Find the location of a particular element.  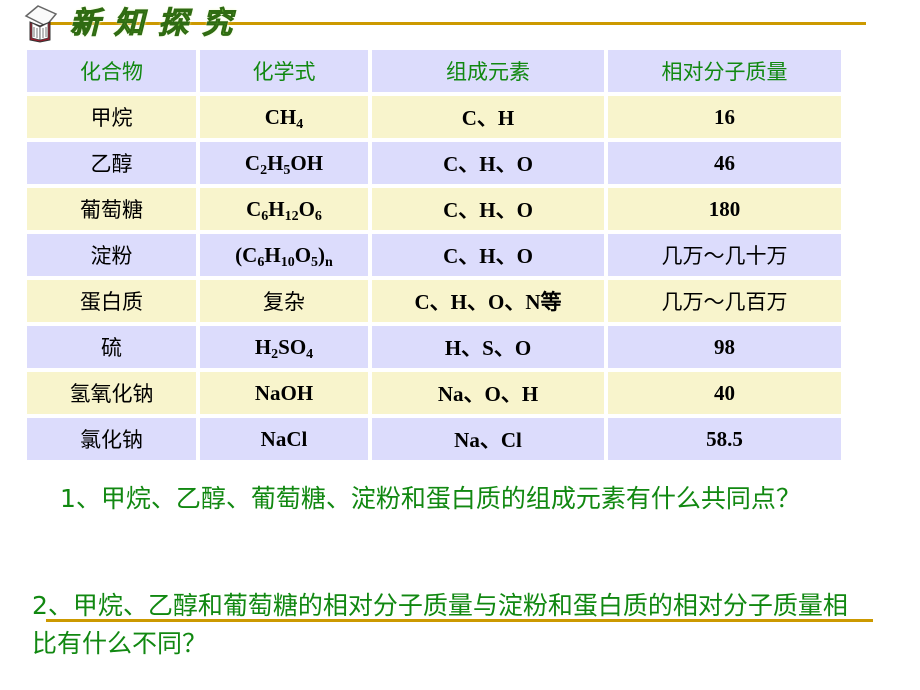

cell-elements: Na、Cl is located at coordinates (488, 439).